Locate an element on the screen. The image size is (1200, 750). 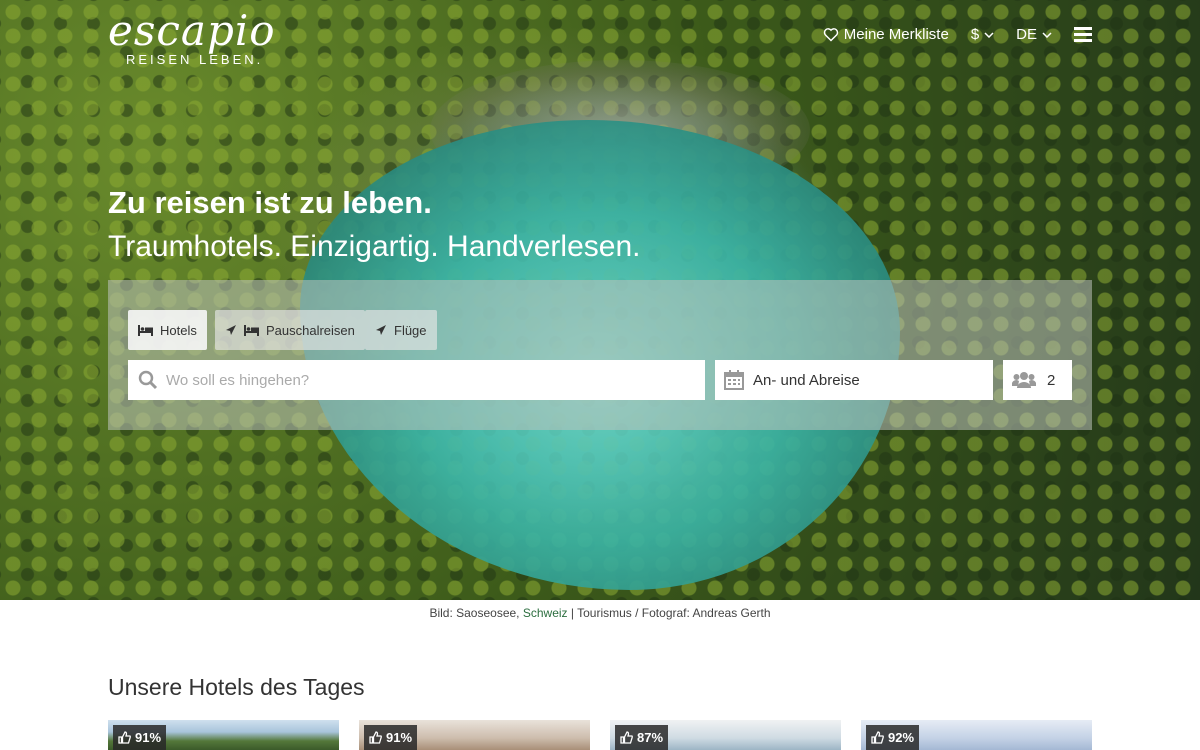
wishlist-link: Meine Merkliste is located at coordinates (886, 34).